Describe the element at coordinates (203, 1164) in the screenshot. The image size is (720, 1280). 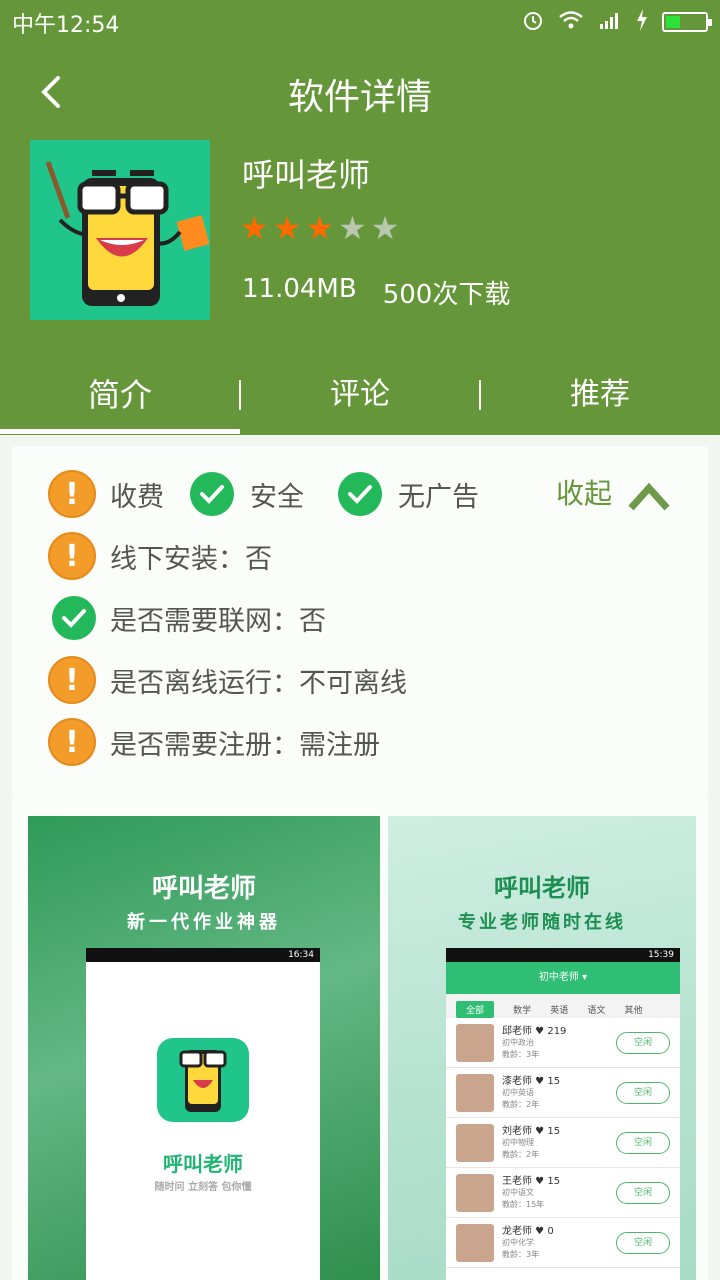
I see `mini-app-name: 呼叫老师` at that location.